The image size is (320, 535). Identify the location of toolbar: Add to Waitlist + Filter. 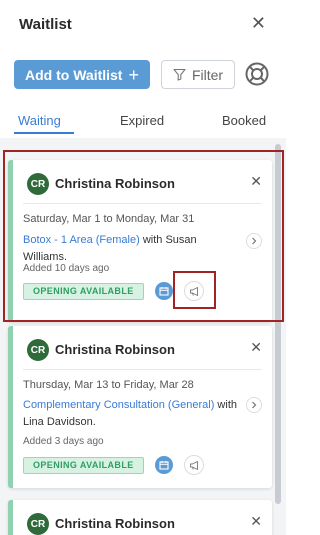
(143, 75).